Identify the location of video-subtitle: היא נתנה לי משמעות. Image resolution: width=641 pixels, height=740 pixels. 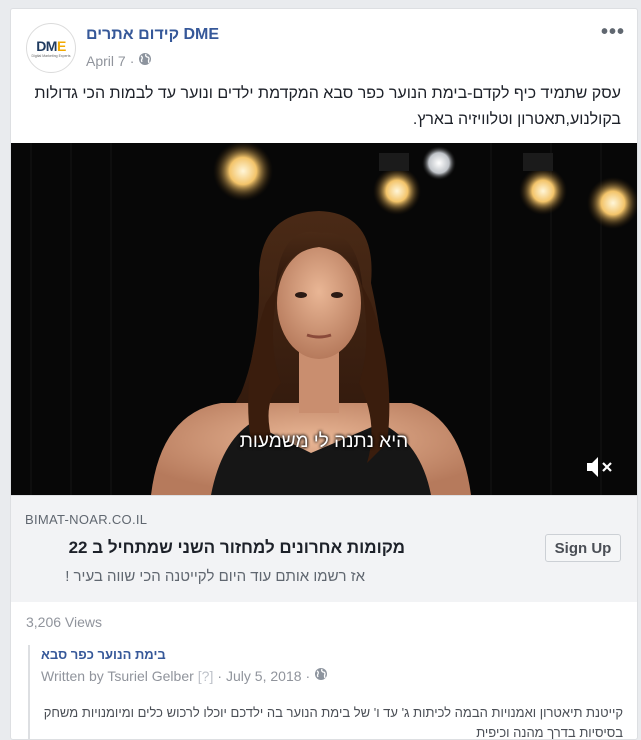
(324, 441).